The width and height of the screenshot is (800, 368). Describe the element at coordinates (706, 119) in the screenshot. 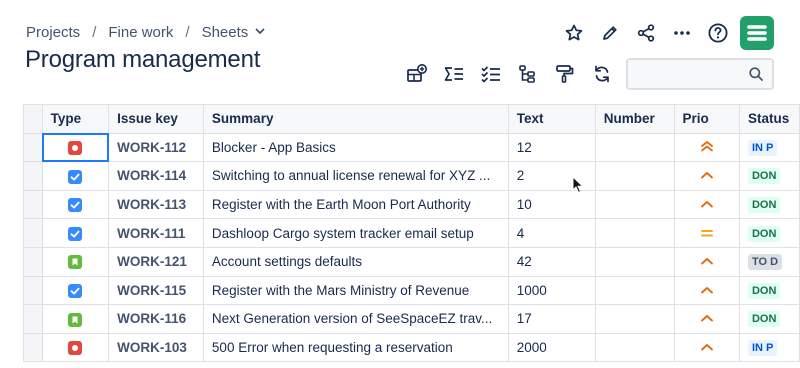

I see `column-header-prio: Prio` at that location.